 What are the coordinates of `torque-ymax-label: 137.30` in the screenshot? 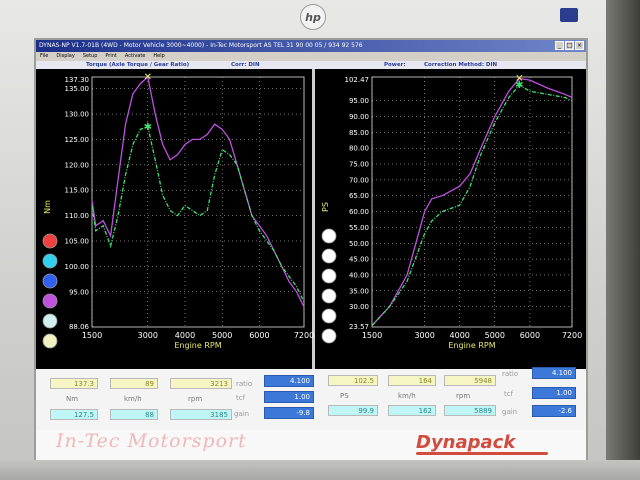 It's located at (77, 80).